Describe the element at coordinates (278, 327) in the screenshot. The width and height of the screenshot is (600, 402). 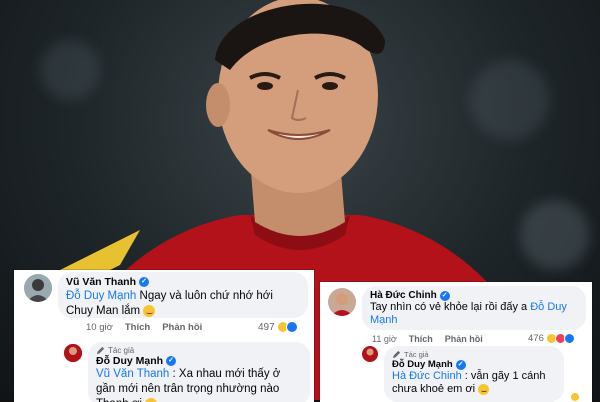
I see `reaction-summary: 497` at that location.